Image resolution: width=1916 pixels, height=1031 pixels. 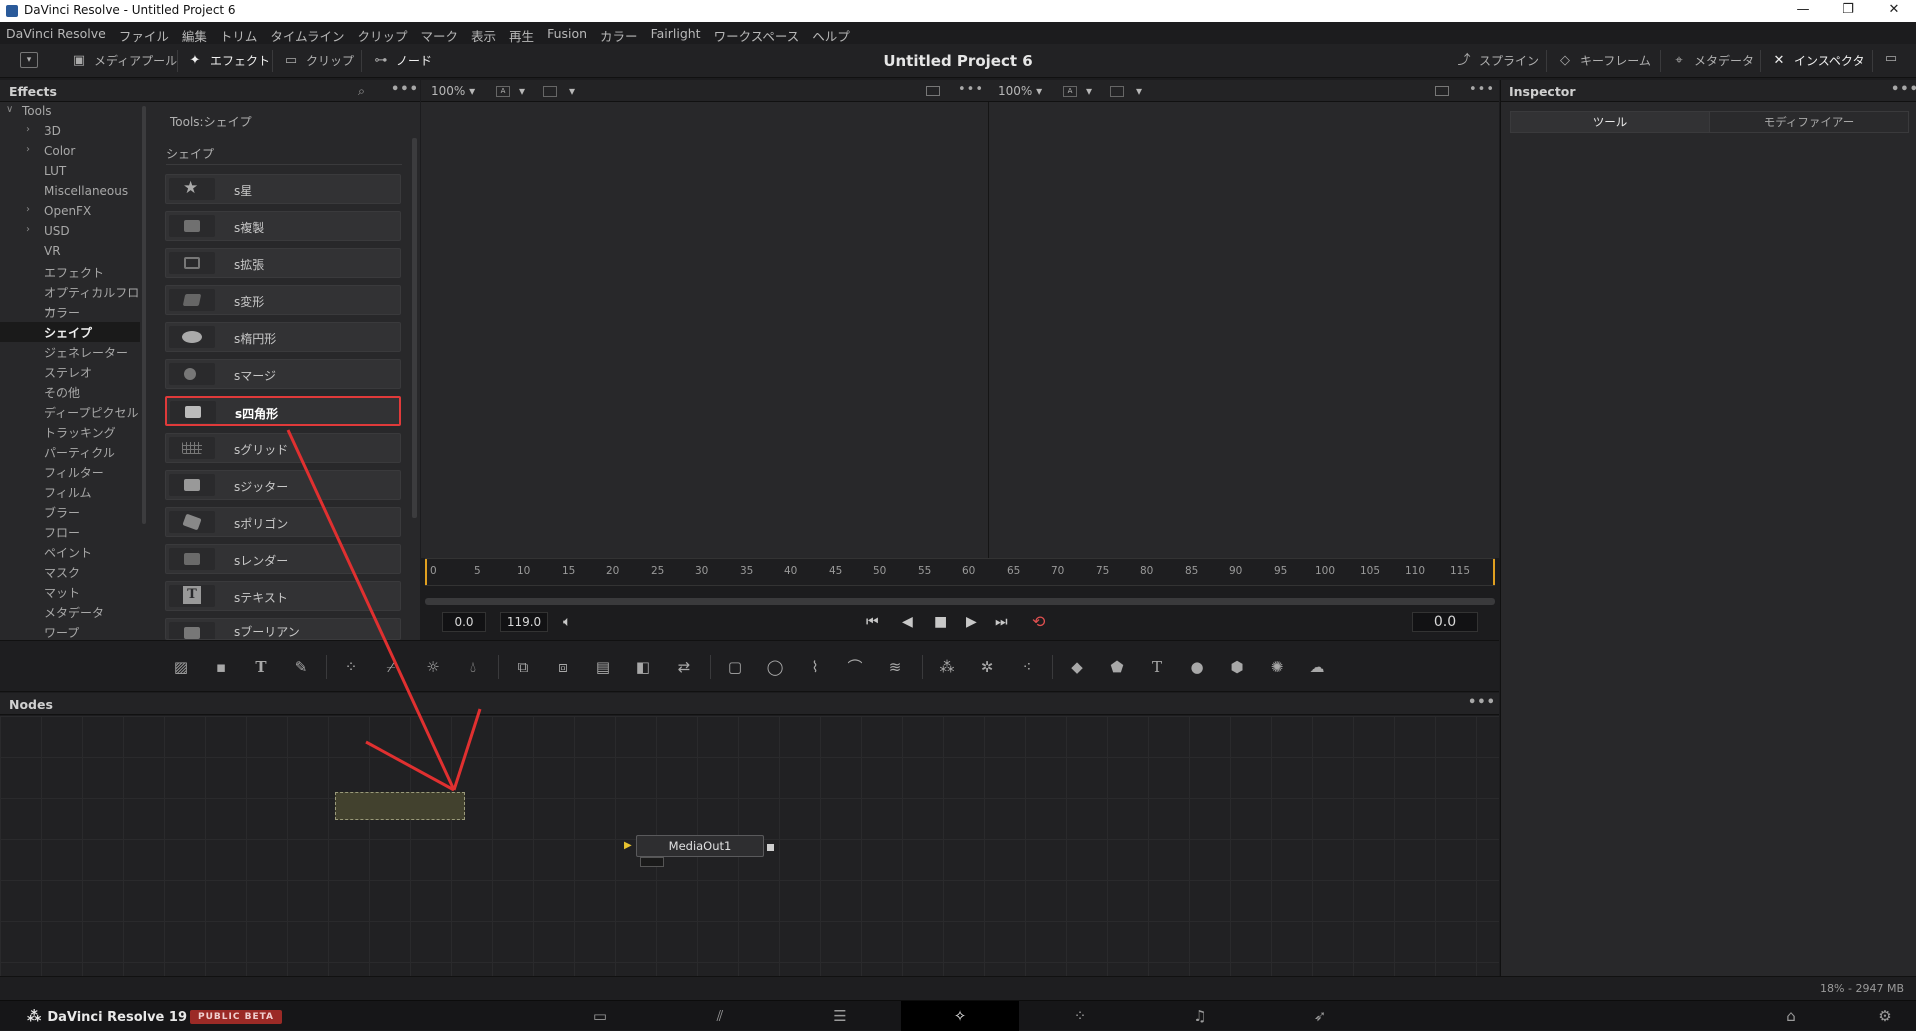 What do you see at coordinates (933, 91) in the screenshot?
I see `viewer-fullscreen-icon` at bounding box center [933, 91].